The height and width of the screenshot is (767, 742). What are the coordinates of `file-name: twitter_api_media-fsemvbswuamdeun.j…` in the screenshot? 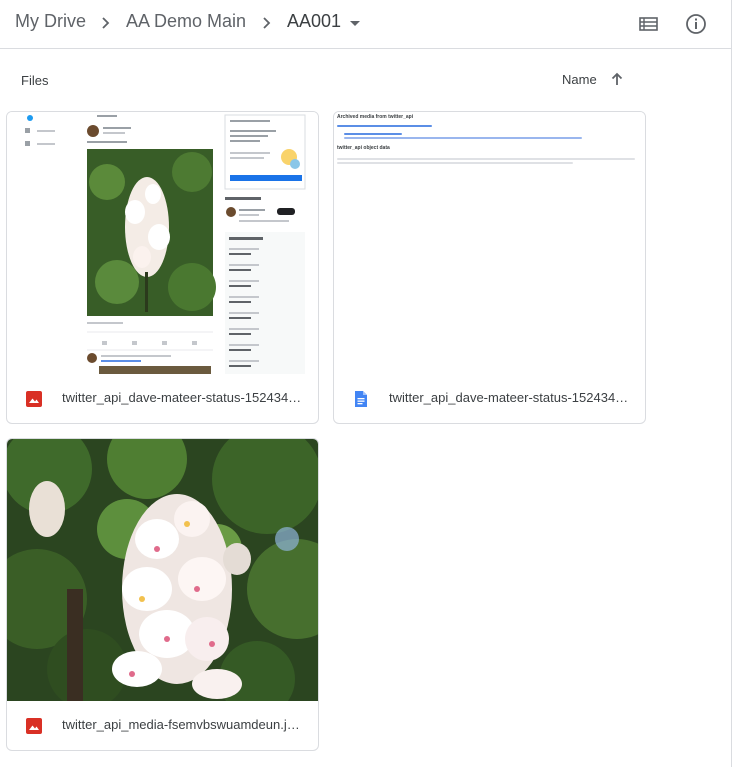 It's located at (181, 724).